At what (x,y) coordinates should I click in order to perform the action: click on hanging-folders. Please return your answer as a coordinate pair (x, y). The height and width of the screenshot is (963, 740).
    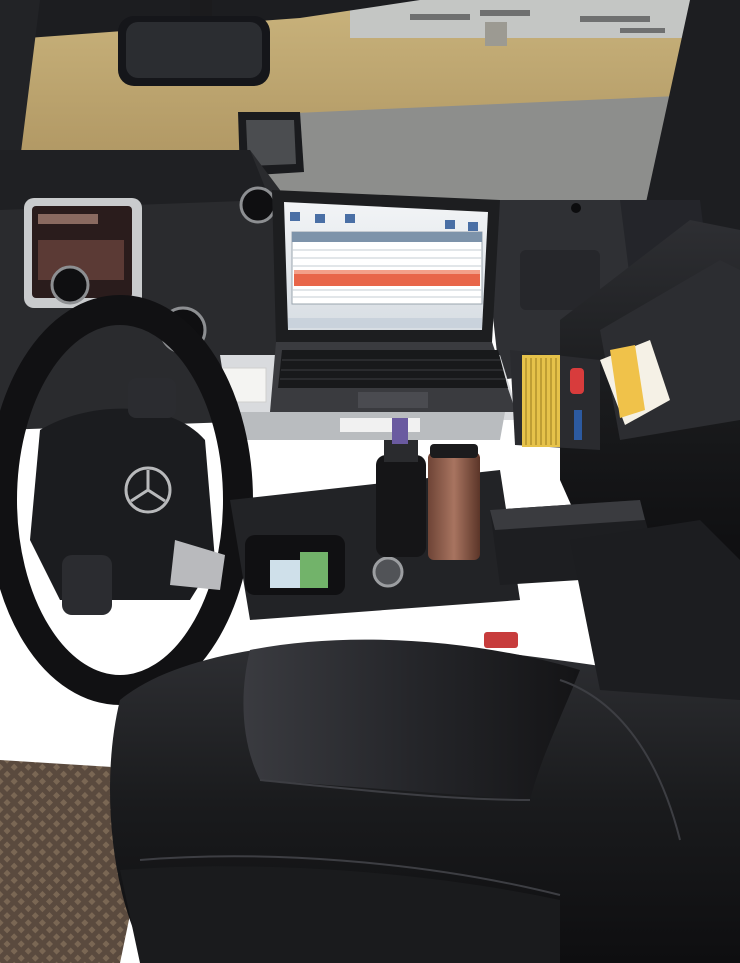
    Looking at the image, I should click on (541, 401).